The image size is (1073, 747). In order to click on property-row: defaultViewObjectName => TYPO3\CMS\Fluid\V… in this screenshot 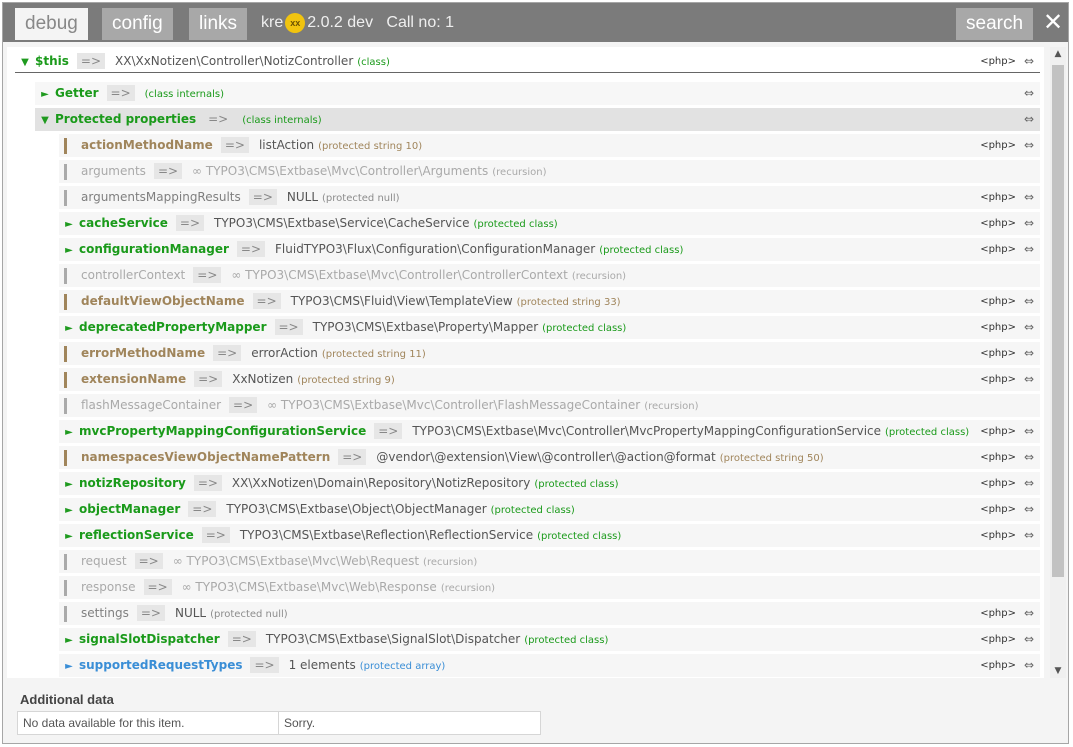, I will do `click(549, 301)`.